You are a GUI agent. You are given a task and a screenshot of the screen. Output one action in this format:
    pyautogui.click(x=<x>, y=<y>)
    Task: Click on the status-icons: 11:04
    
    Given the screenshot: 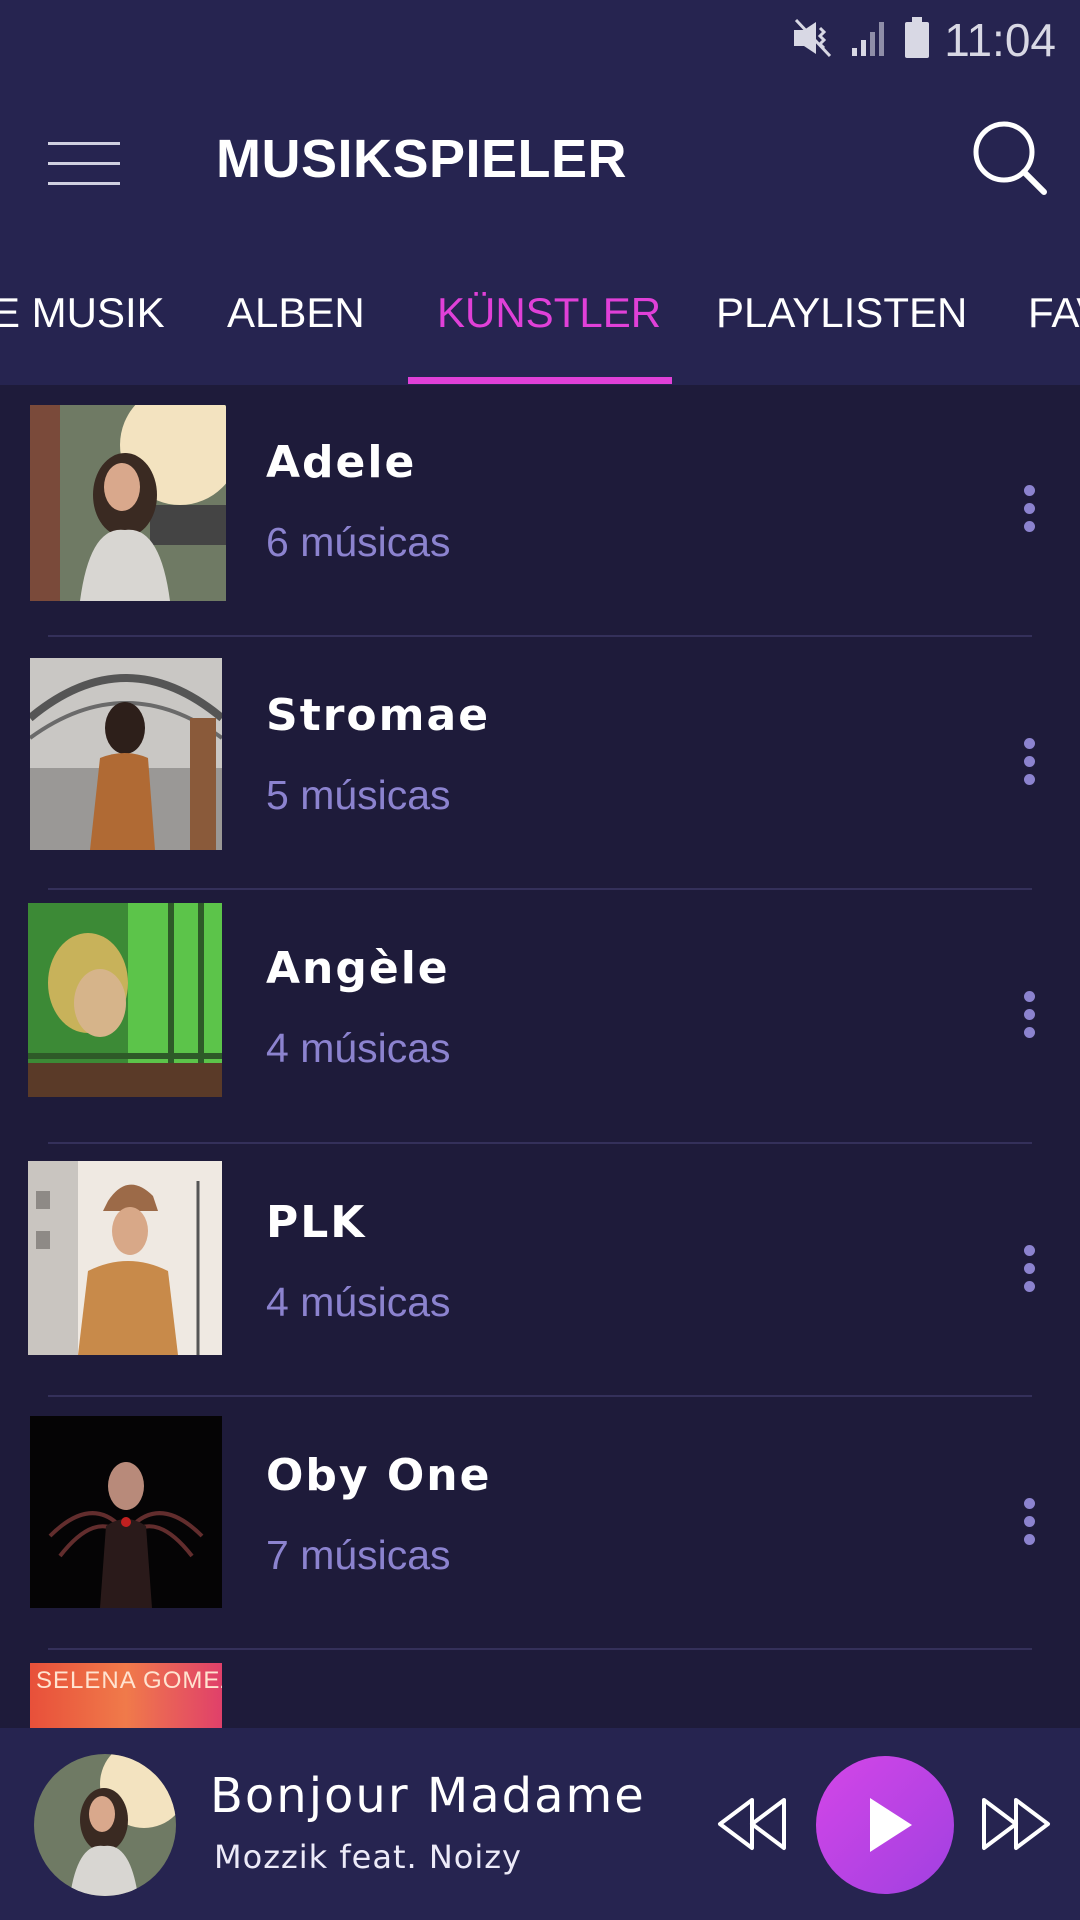 What is the action you would take?
    pyautogui.click(x=923, y=40)
    